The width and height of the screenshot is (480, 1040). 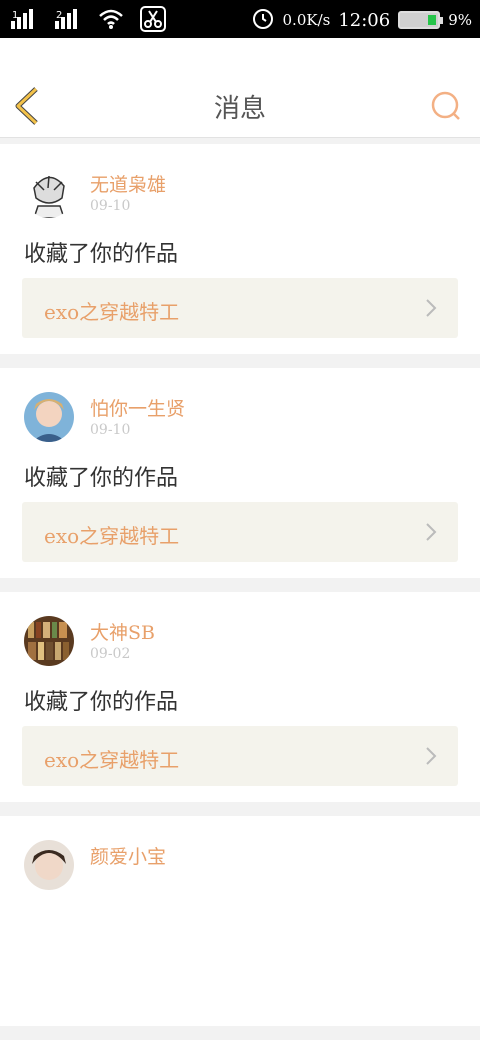 I want to click on battery-icon, so click(x=421, y=20).